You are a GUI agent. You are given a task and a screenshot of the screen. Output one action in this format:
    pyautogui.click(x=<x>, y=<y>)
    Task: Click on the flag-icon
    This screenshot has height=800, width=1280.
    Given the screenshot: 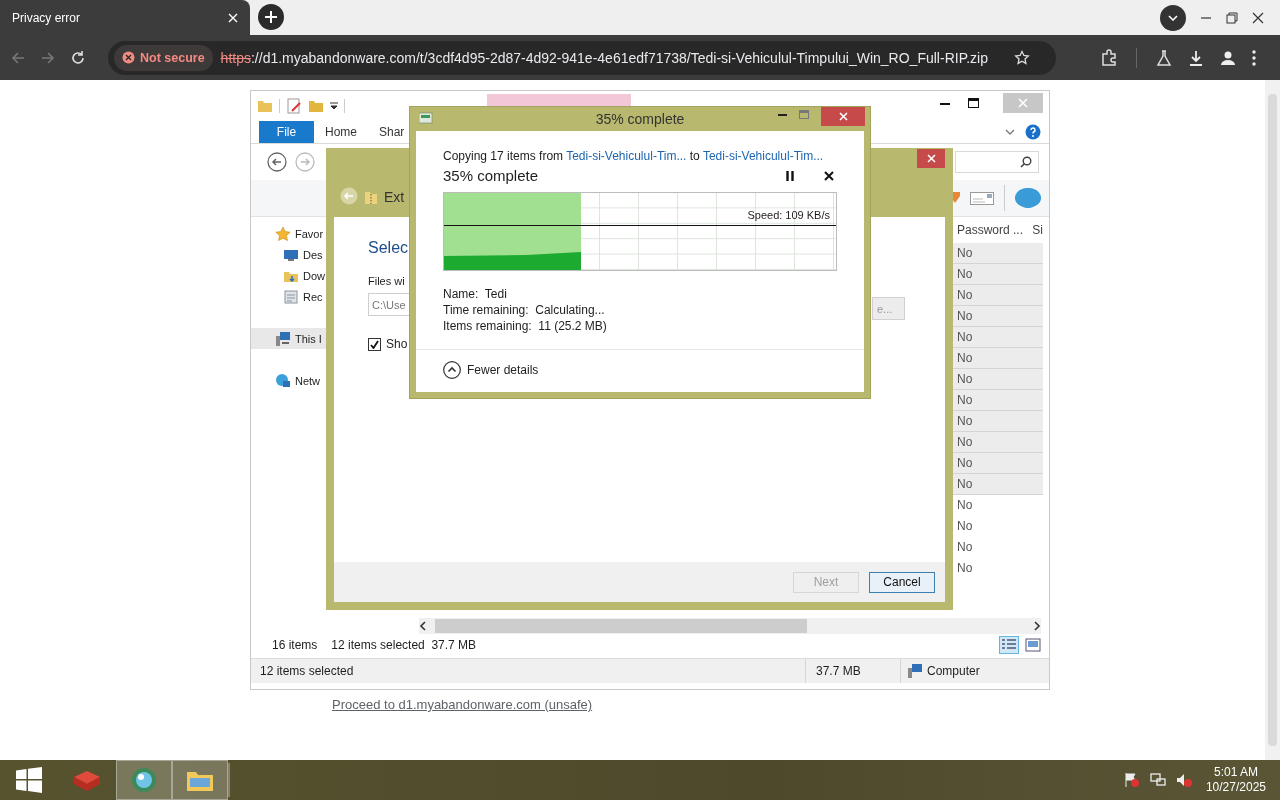 What is the action you would take?
    pyautogui.click(x=1131, y=780)
    